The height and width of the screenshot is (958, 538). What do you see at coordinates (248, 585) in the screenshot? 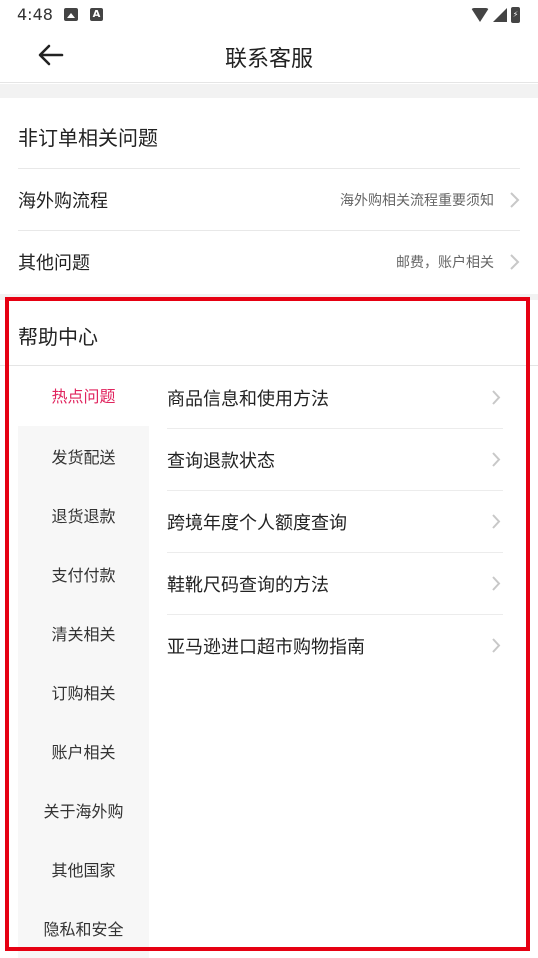
I see `question-title: 鞋靴尺码查询的方法` at bounding box center [248, 585].